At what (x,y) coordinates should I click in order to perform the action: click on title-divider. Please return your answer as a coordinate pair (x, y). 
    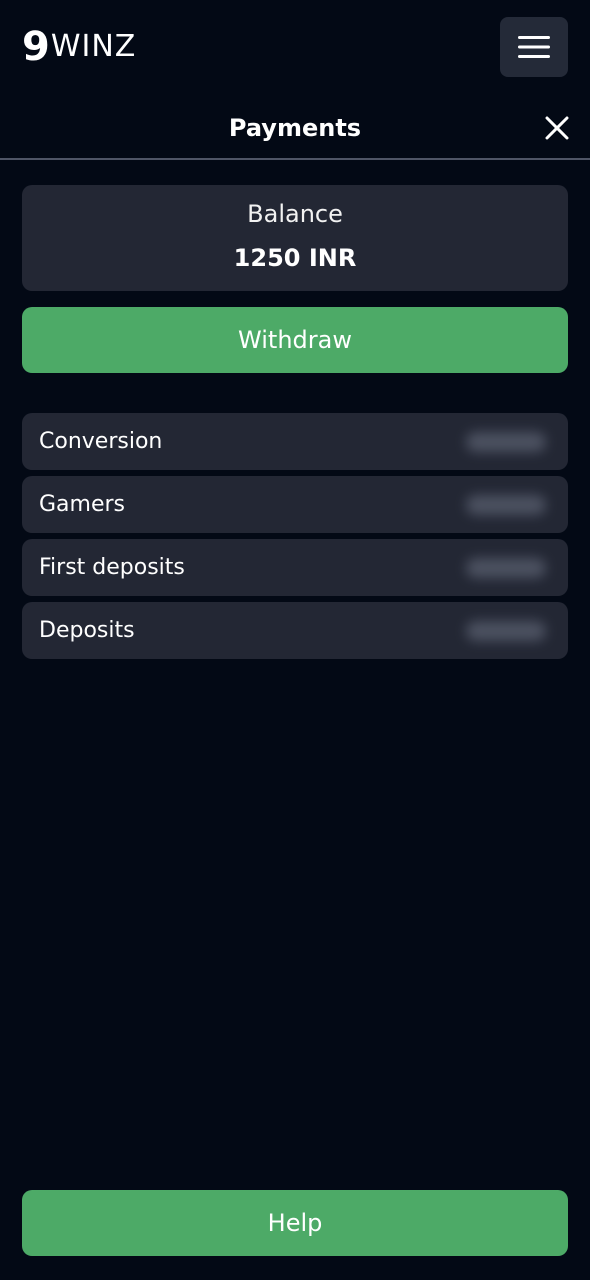
    Looking at the image, I should click on (295, 159).